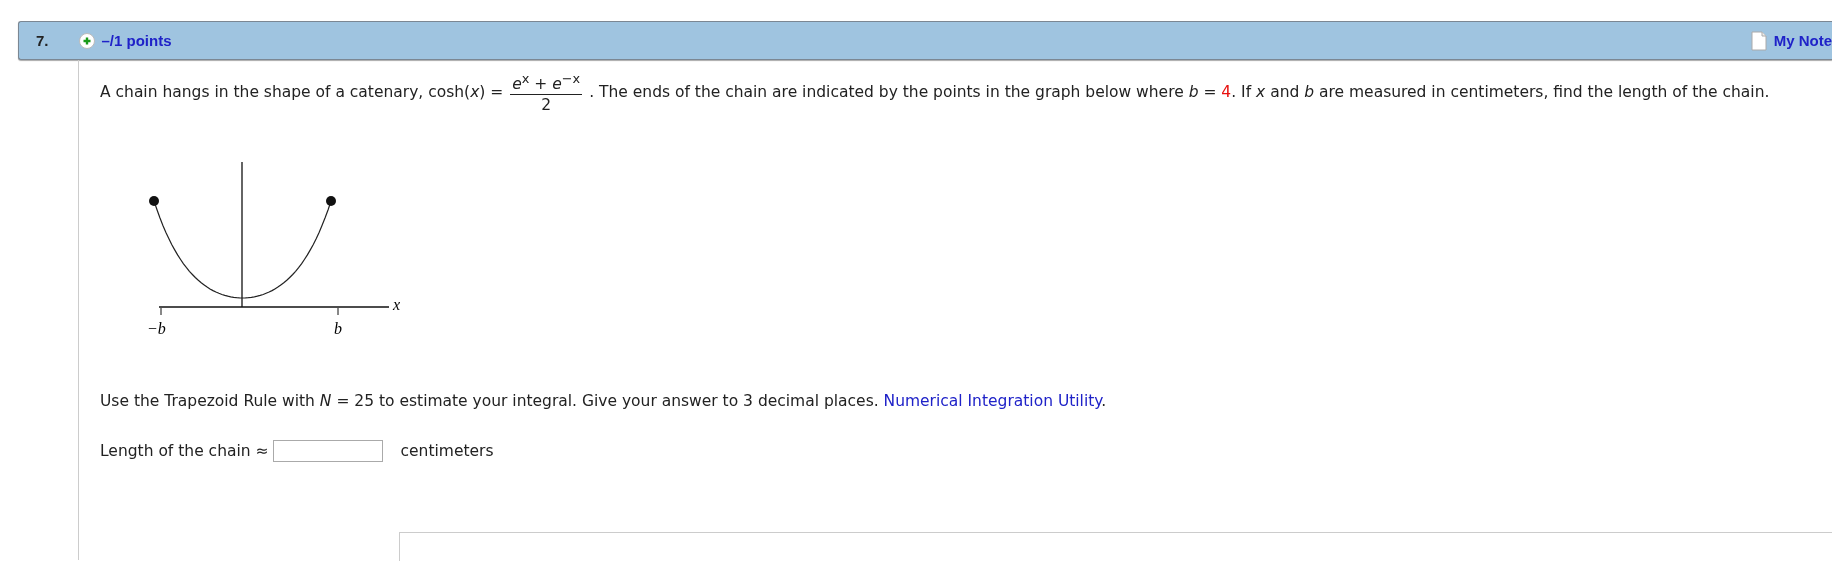  What do you see at coordinates (184, 451) in the screenshot?
I see `answer-label: Length of the chain ≈` at bounding box center [184, 451].